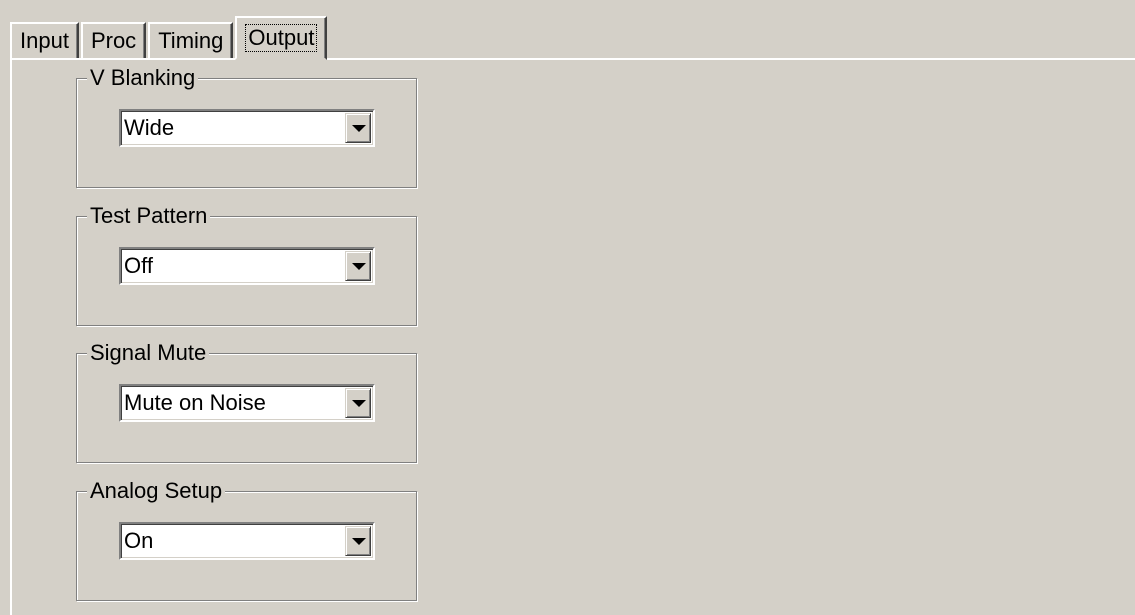 The image size is (1135, 615). I want to click on analog-setup-group: Analog Setup On, so click(246, 539).